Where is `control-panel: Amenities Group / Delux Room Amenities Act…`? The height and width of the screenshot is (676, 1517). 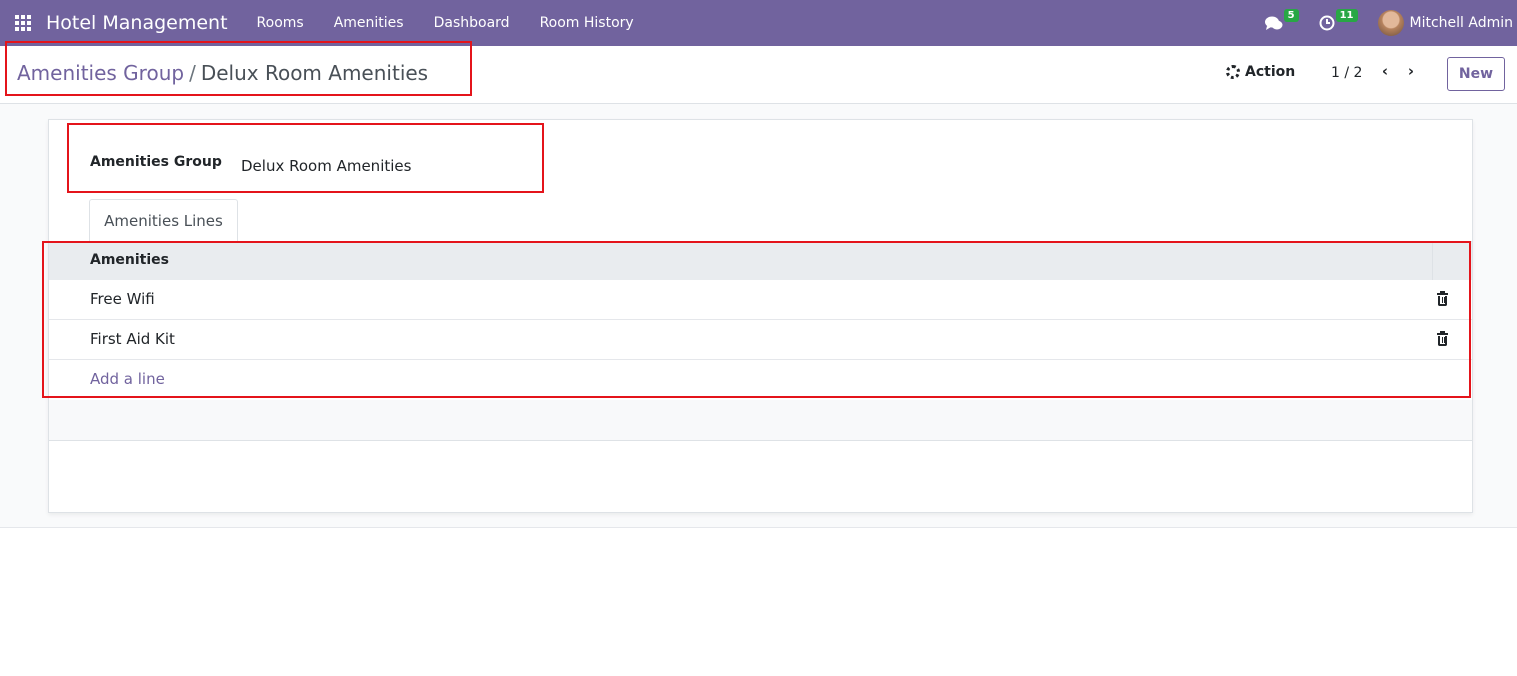
control-panel: Amenities Group / Delux Room Amenities Act… is located at coordinates (758, 75).